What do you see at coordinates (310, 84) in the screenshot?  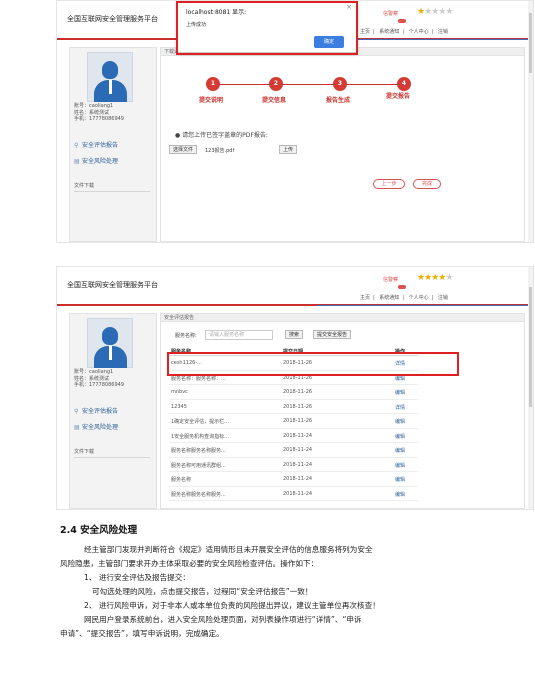 I see `steps-line` at bounding box center [310, 84].